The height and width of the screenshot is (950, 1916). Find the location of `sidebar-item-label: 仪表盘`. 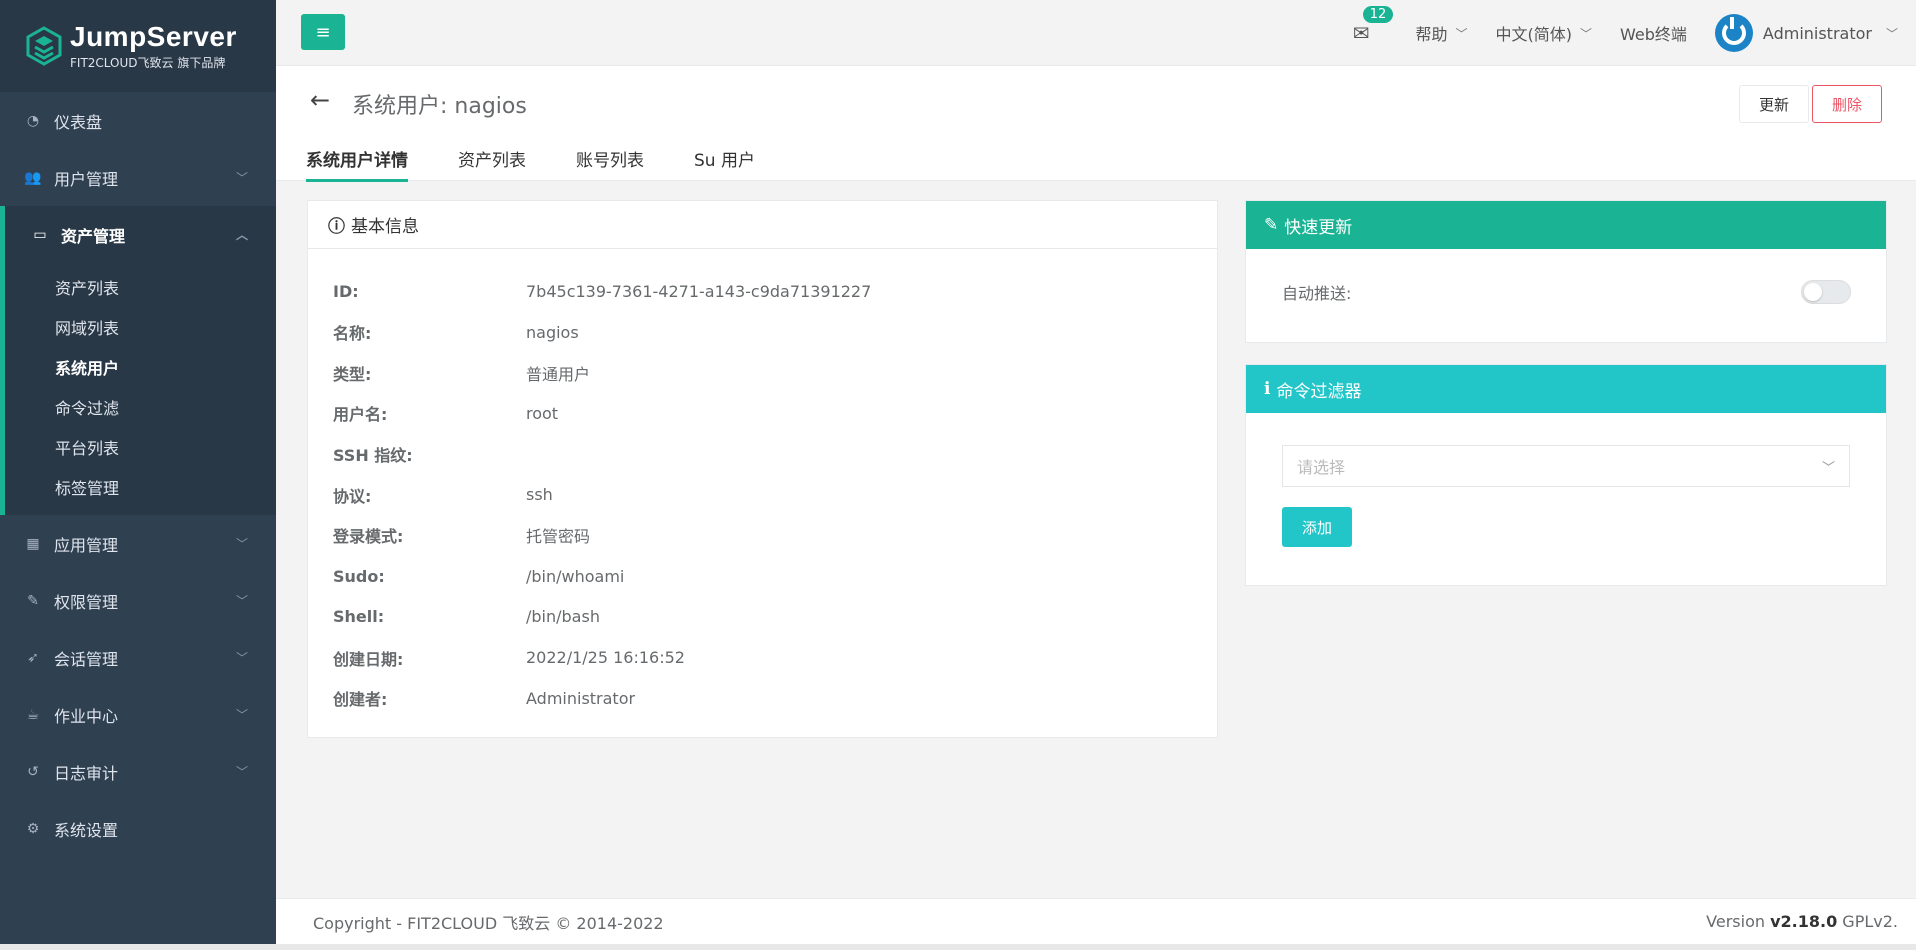

sidebar-item-label: 仪表盘 is located at coordinates (78, 122).